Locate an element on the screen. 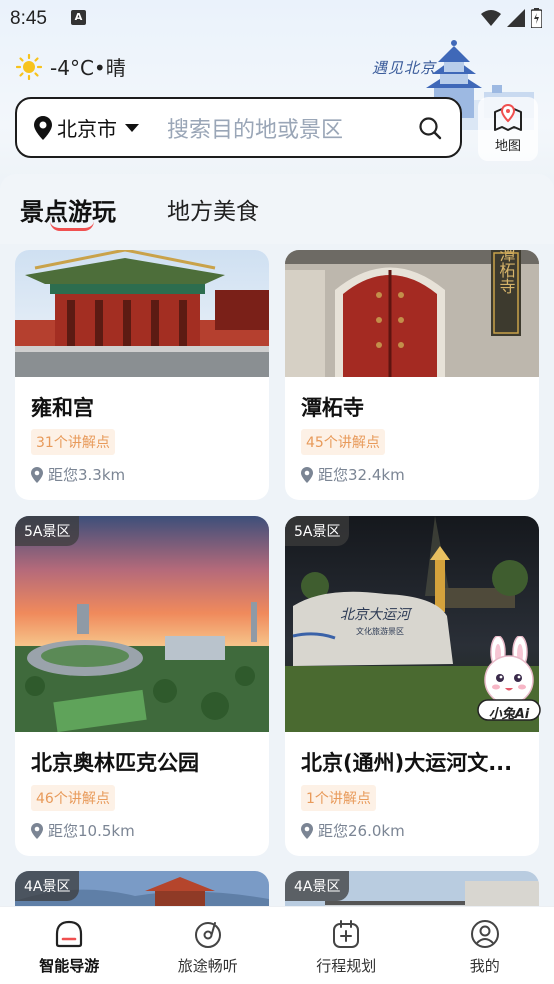  search-icon is located at coordinates (430, 128).